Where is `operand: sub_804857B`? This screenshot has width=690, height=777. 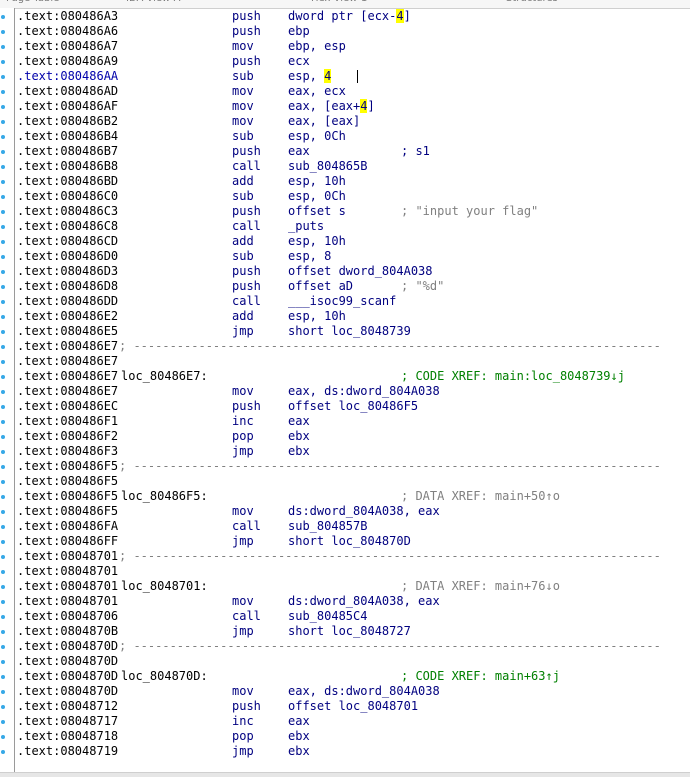 operand: sub_804857B is located at coordinates (327, 526).